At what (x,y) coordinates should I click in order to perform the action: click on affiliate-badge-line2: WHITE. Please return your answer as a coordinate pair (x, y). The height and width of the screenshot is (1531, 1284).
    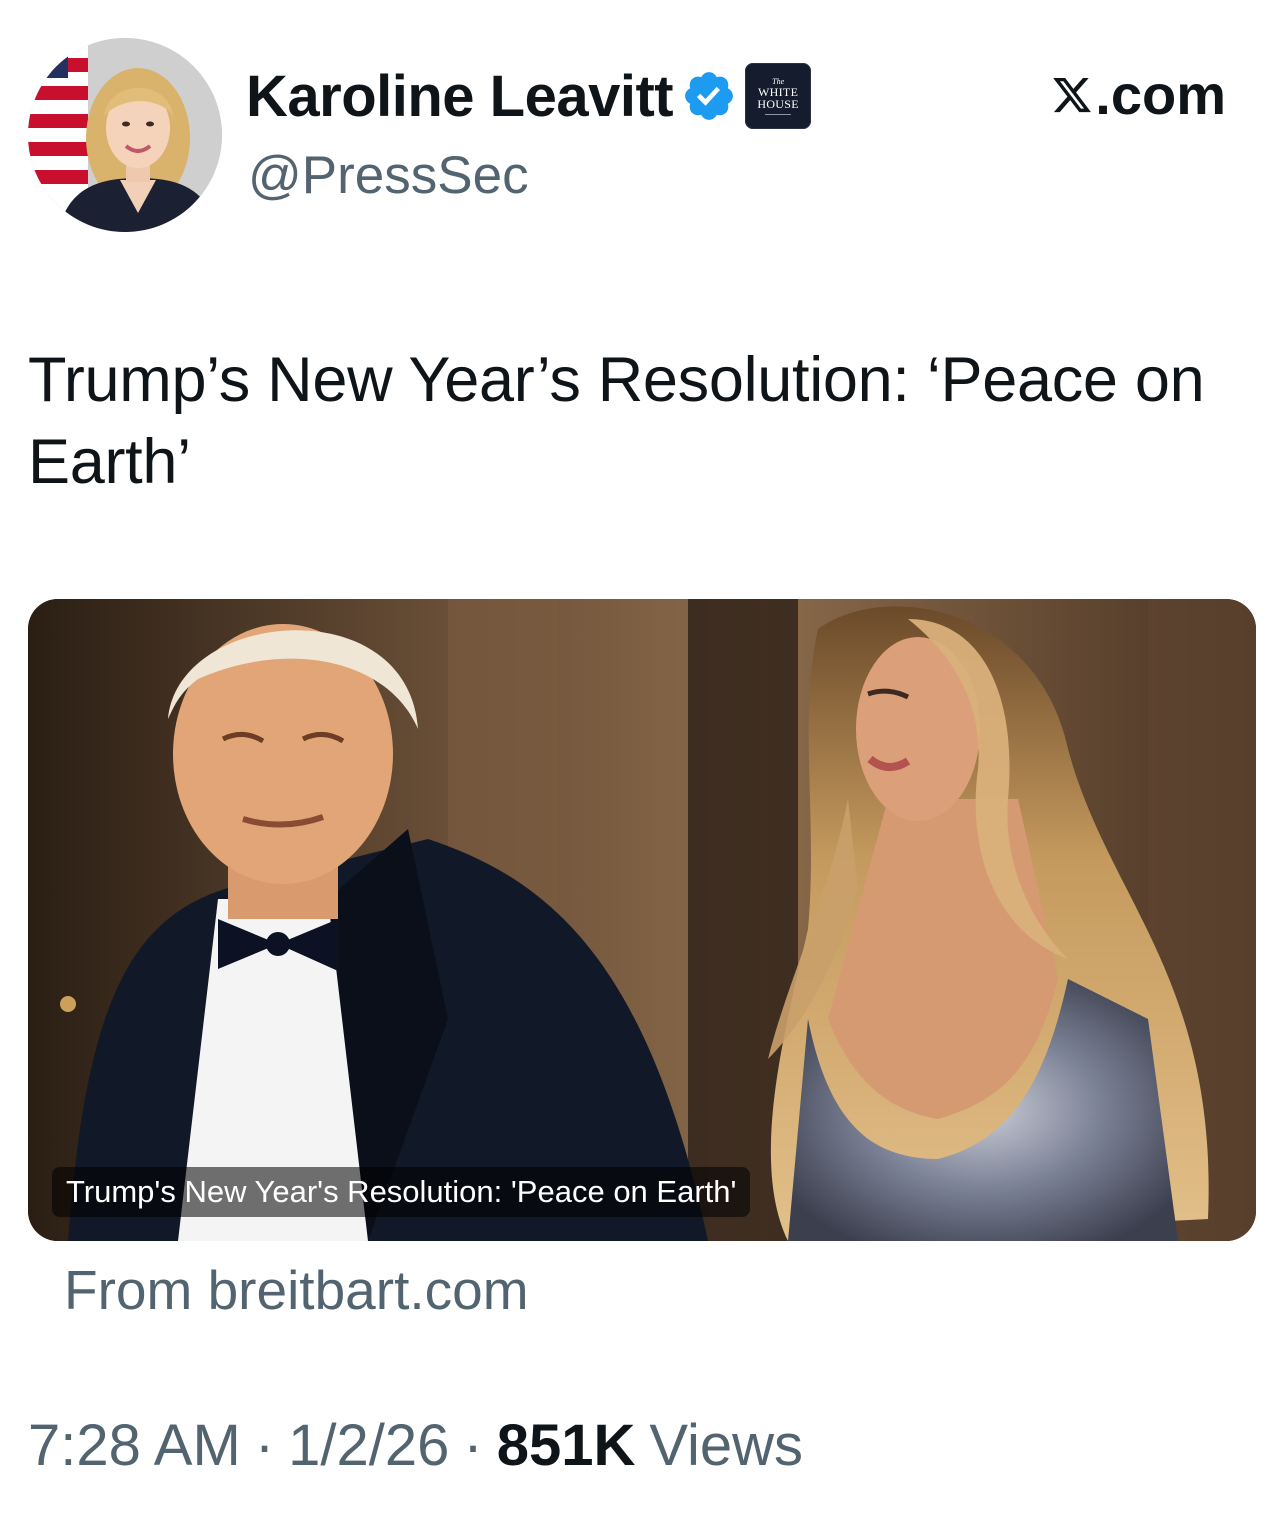
    Looking at the image, I should click on (778, 91).